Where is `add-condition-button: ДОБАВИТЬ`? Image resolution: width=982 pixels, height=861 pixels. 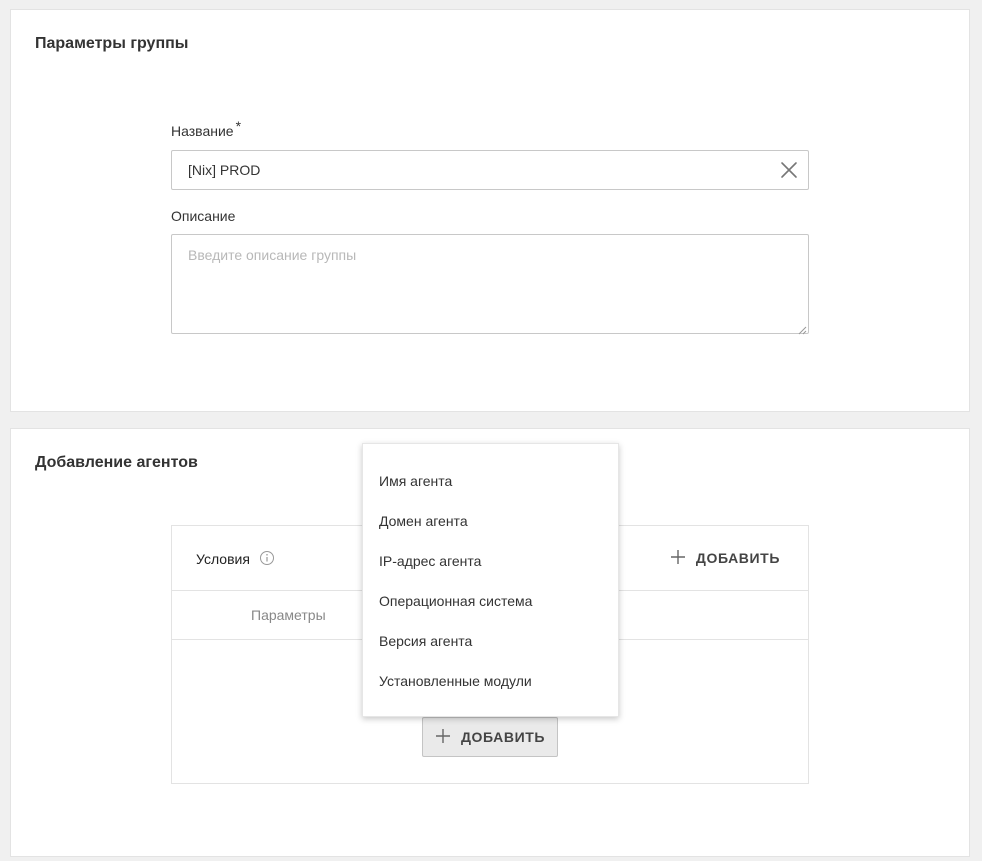 add-condition-button: ДОБАВИТЬ is located at coordinates (490, 737).